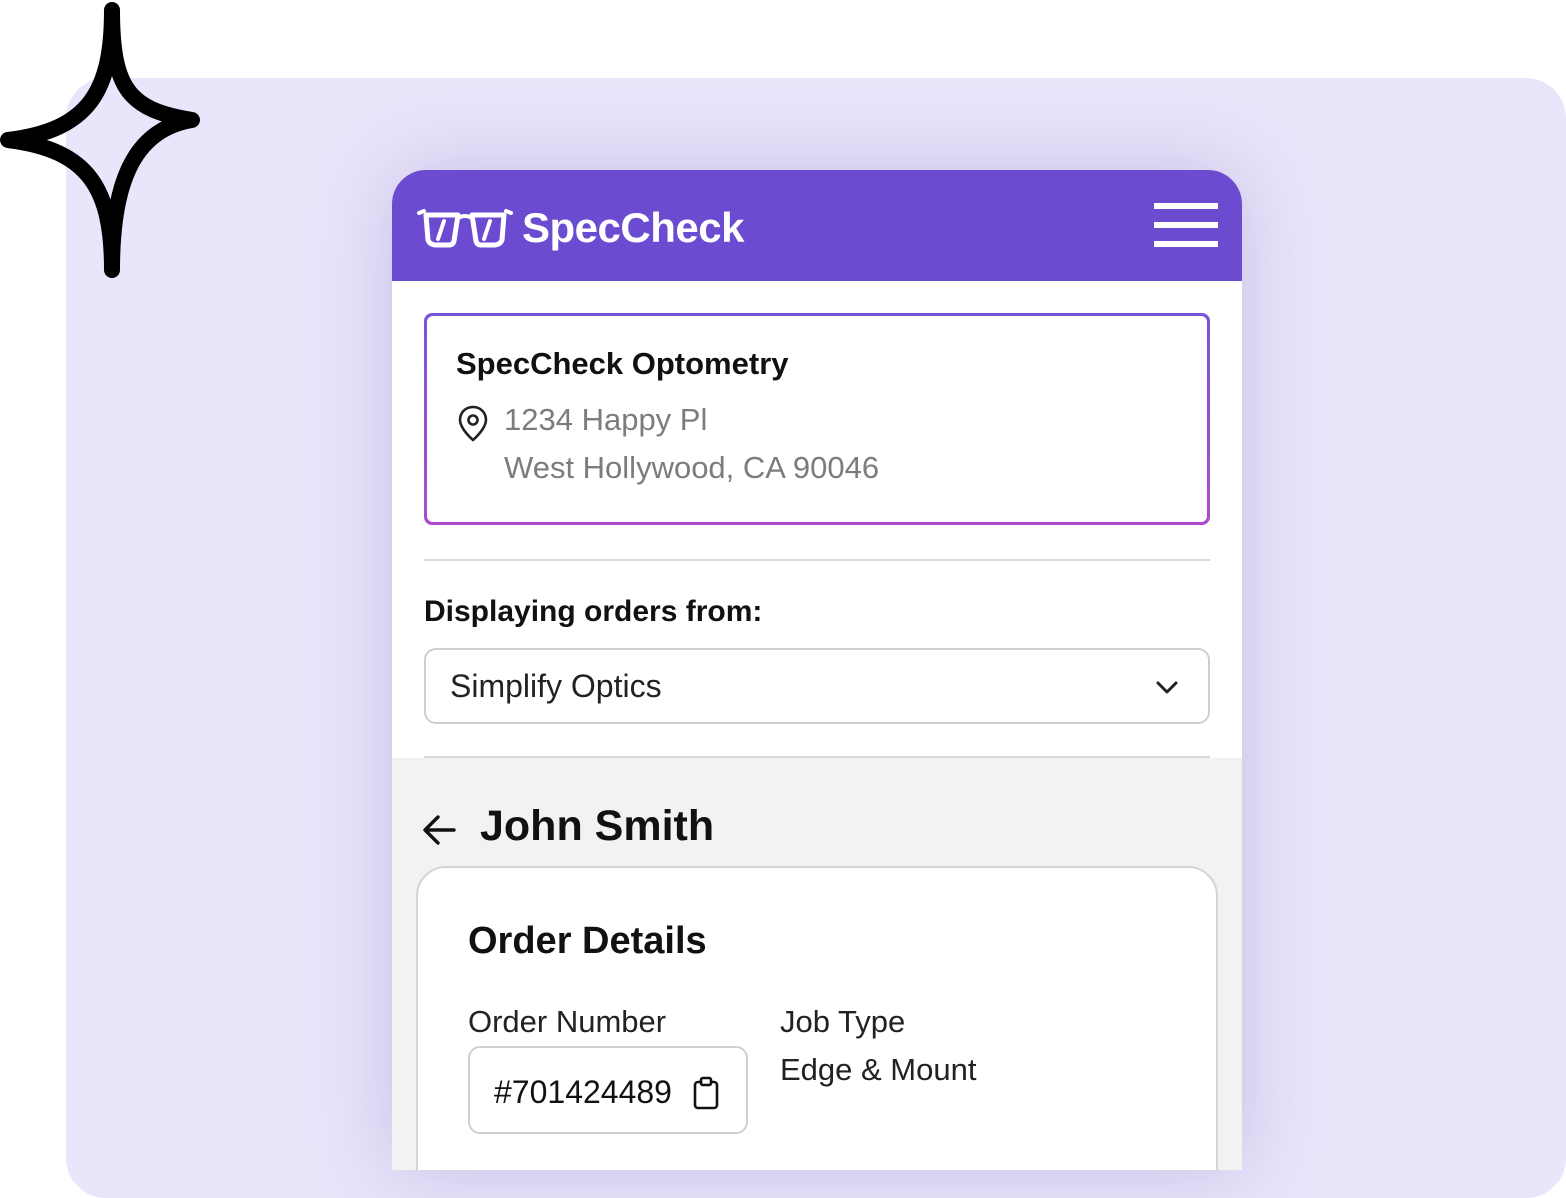 The width and height of the screenshot is (1566, 1198). I want to click on arrow-left-icon, so click(440, 830).